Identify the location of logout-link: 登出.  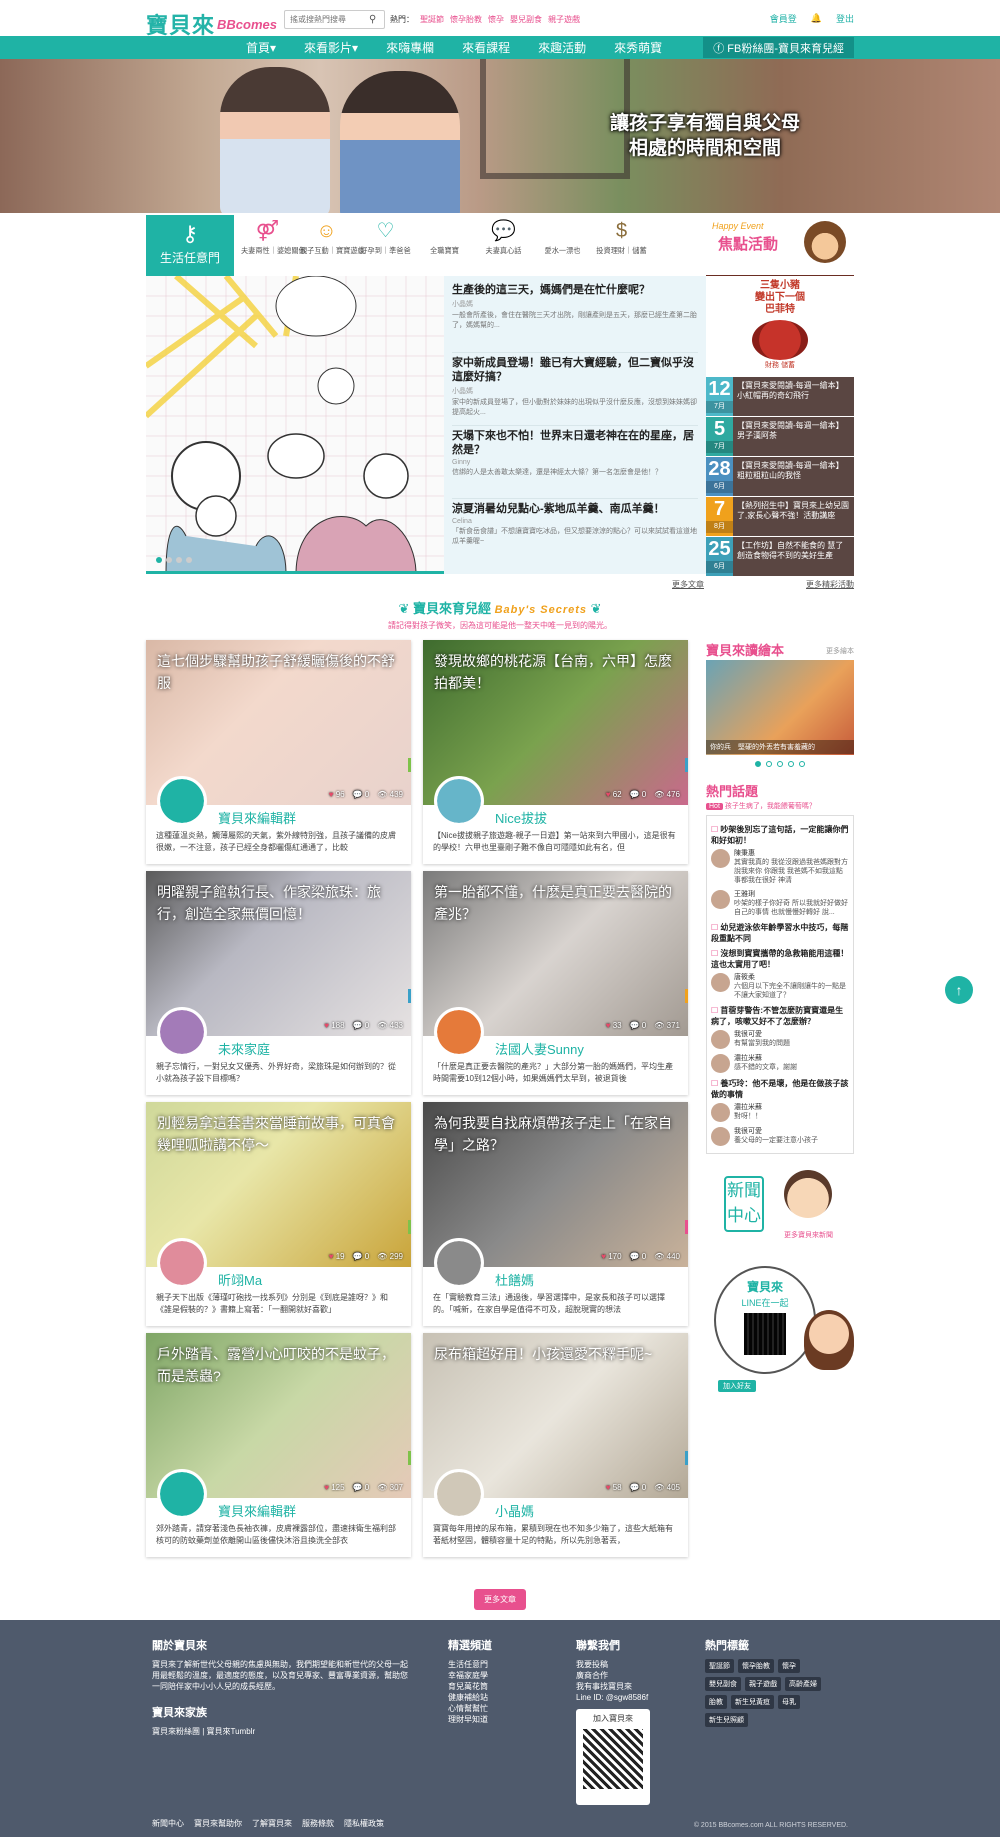
(845, 18).